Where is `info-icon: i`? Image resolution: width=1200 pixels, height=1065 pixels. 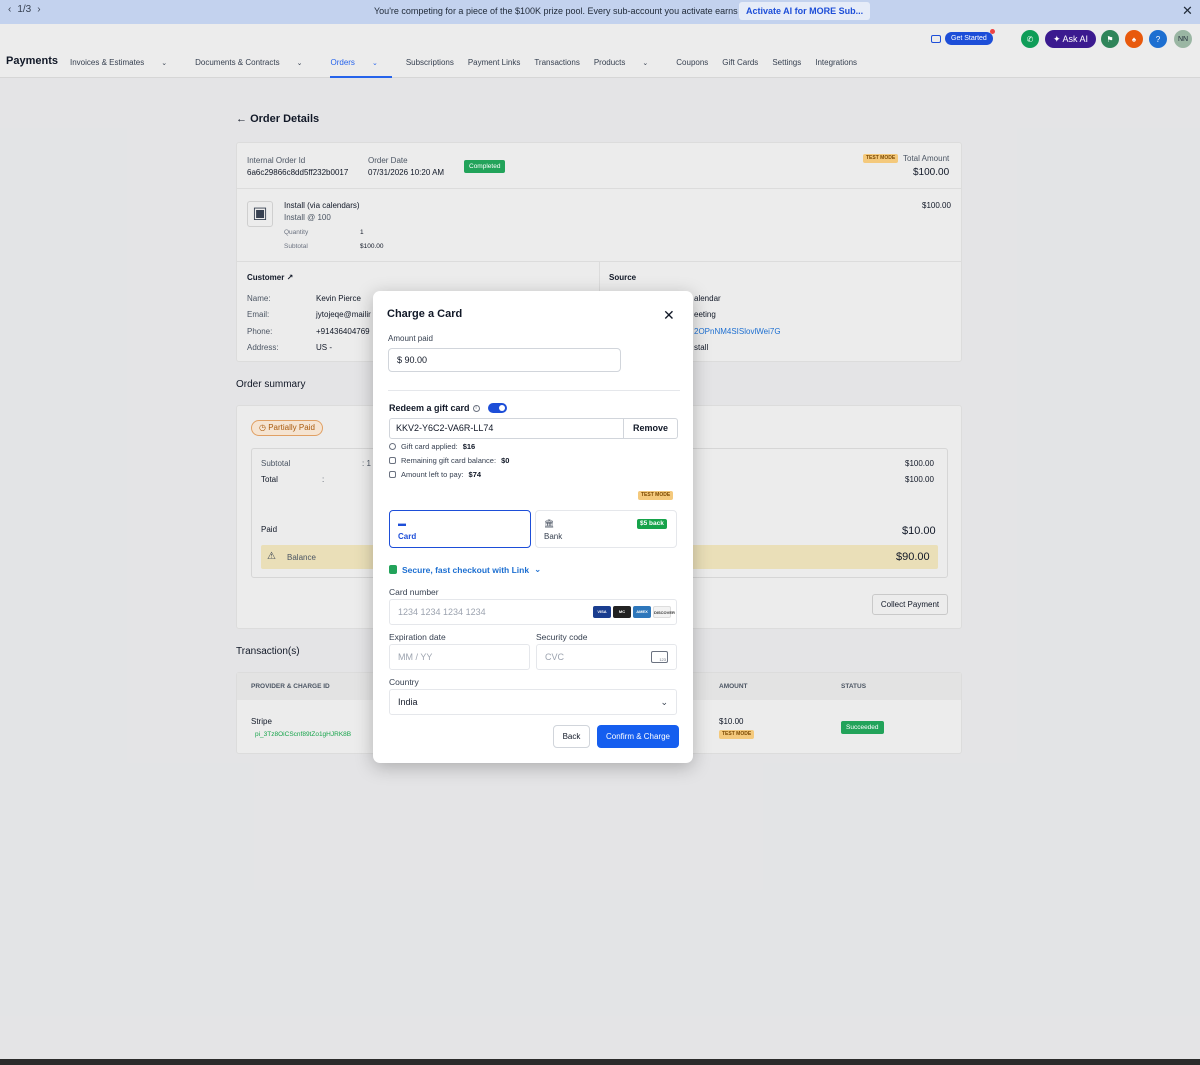 info-icon: i is located at coordinates (476, 408).